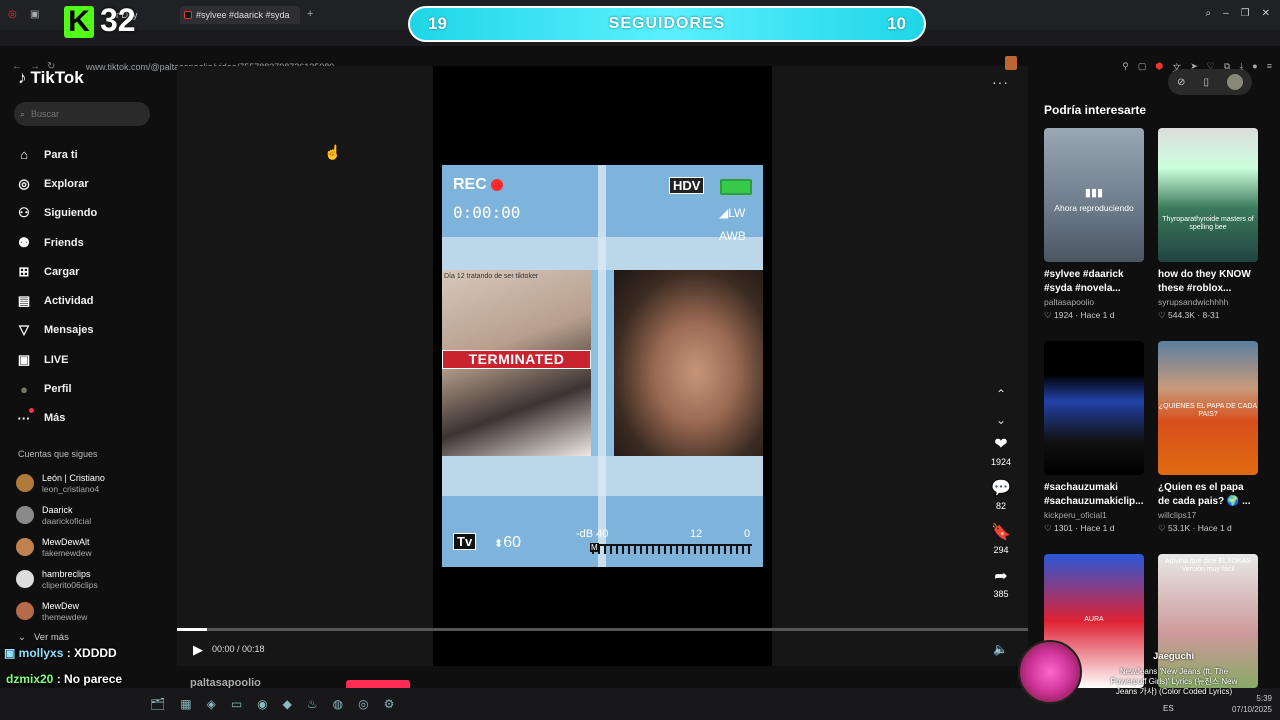  What do you see at coordinates (1208, 408) in the screenshot?
I see `video-thumbnail: ¿QUIENES EL PAPA DE CADA PAIS?` at bounding box center [1208, 408].